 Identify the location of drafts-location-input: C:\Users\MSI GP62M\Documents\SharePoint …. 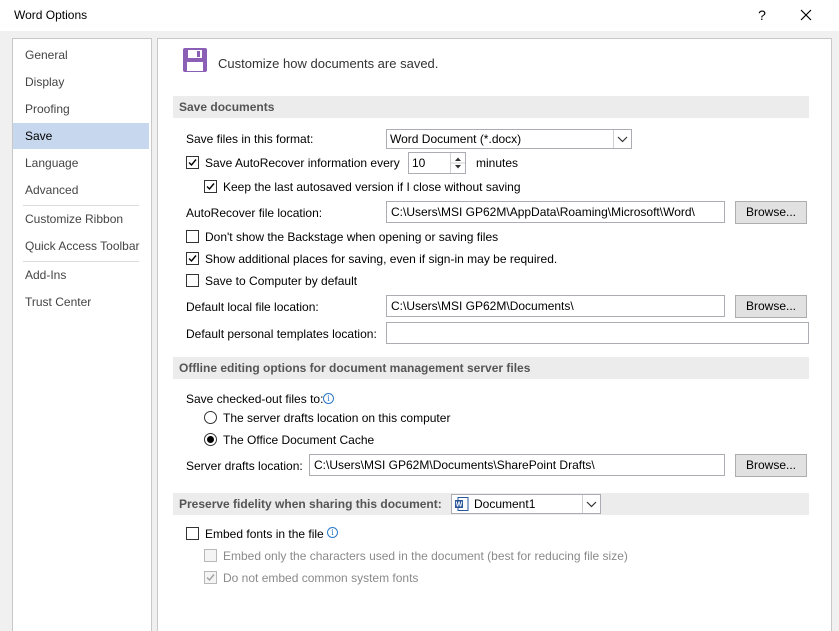
(517, 465).